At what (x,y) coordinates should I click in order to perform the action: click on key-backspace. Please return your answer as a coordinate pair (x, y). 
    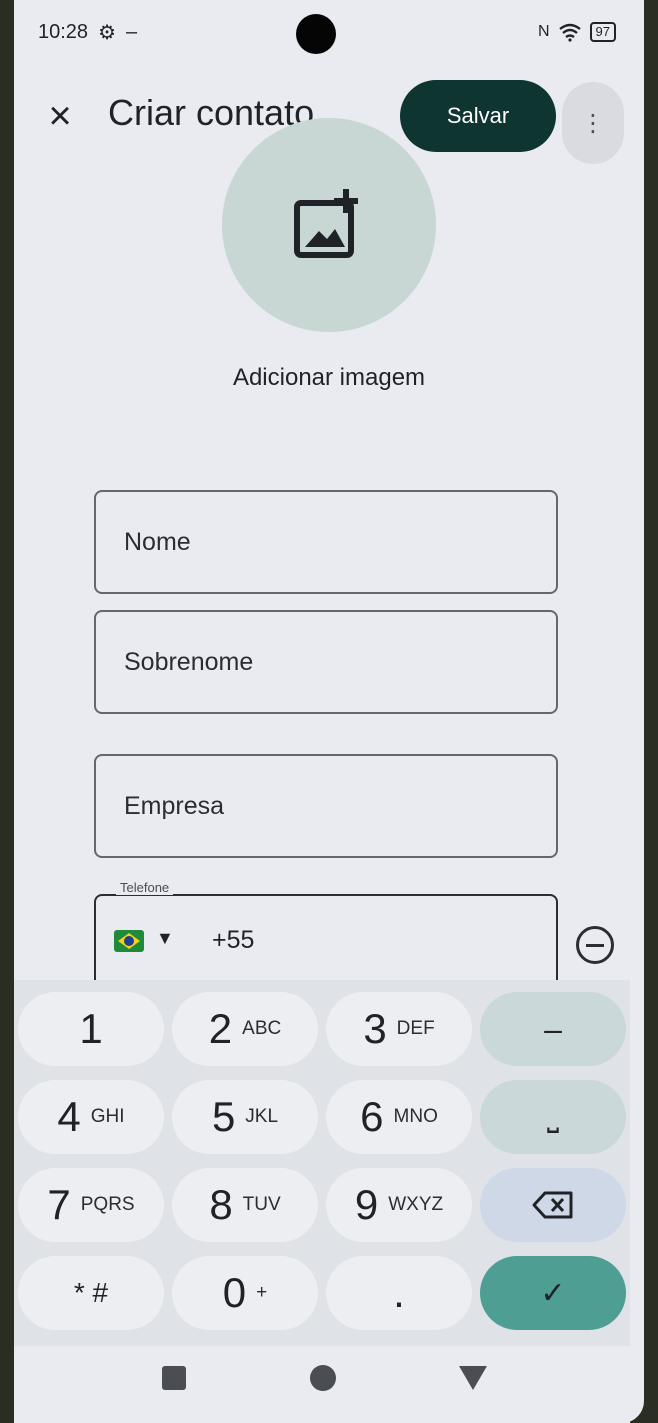
    Looking at the image, I should click on (553, 1205).